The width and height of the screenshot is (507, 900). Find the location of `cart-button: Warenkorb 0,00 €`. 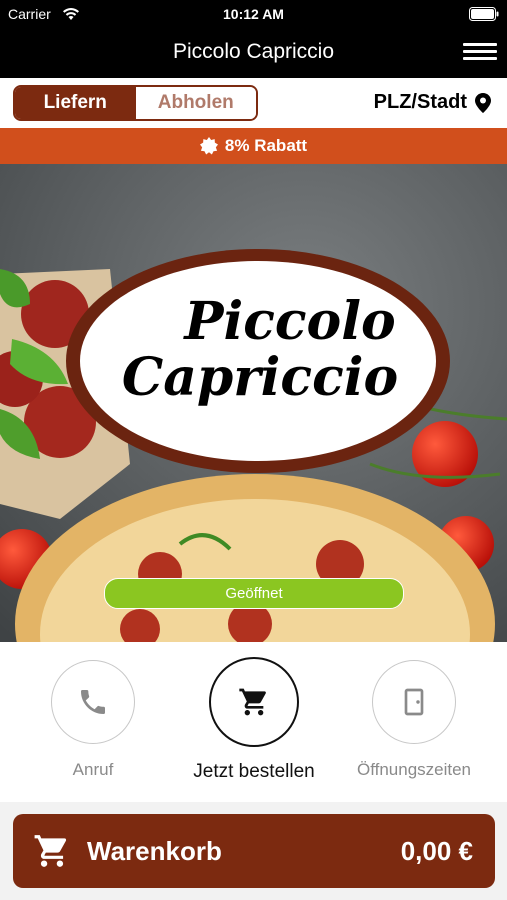

cart-button: Warenkorb 0,00 € is located at coordinates (254, 851).